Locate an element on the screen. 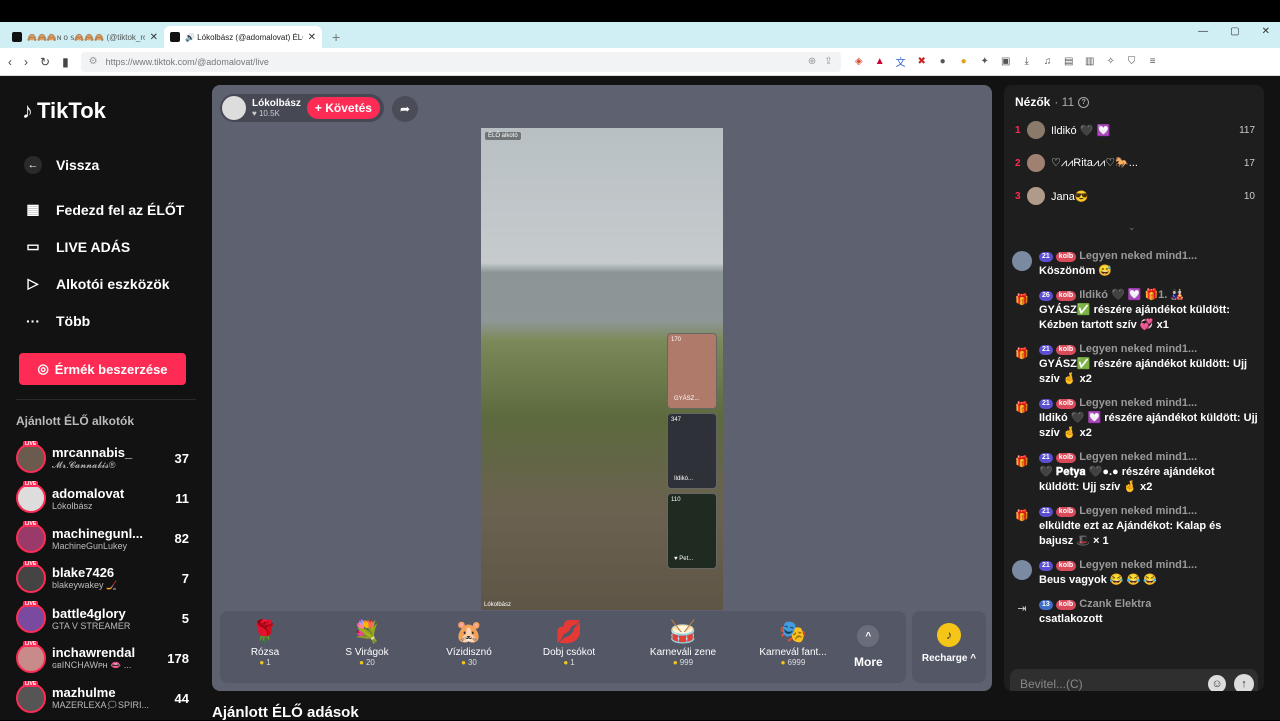 This screenshot has width=1280, height=721. gift-item-capybara: 🐹 Vízidisznó 30 is located at coordinates (469, 643).